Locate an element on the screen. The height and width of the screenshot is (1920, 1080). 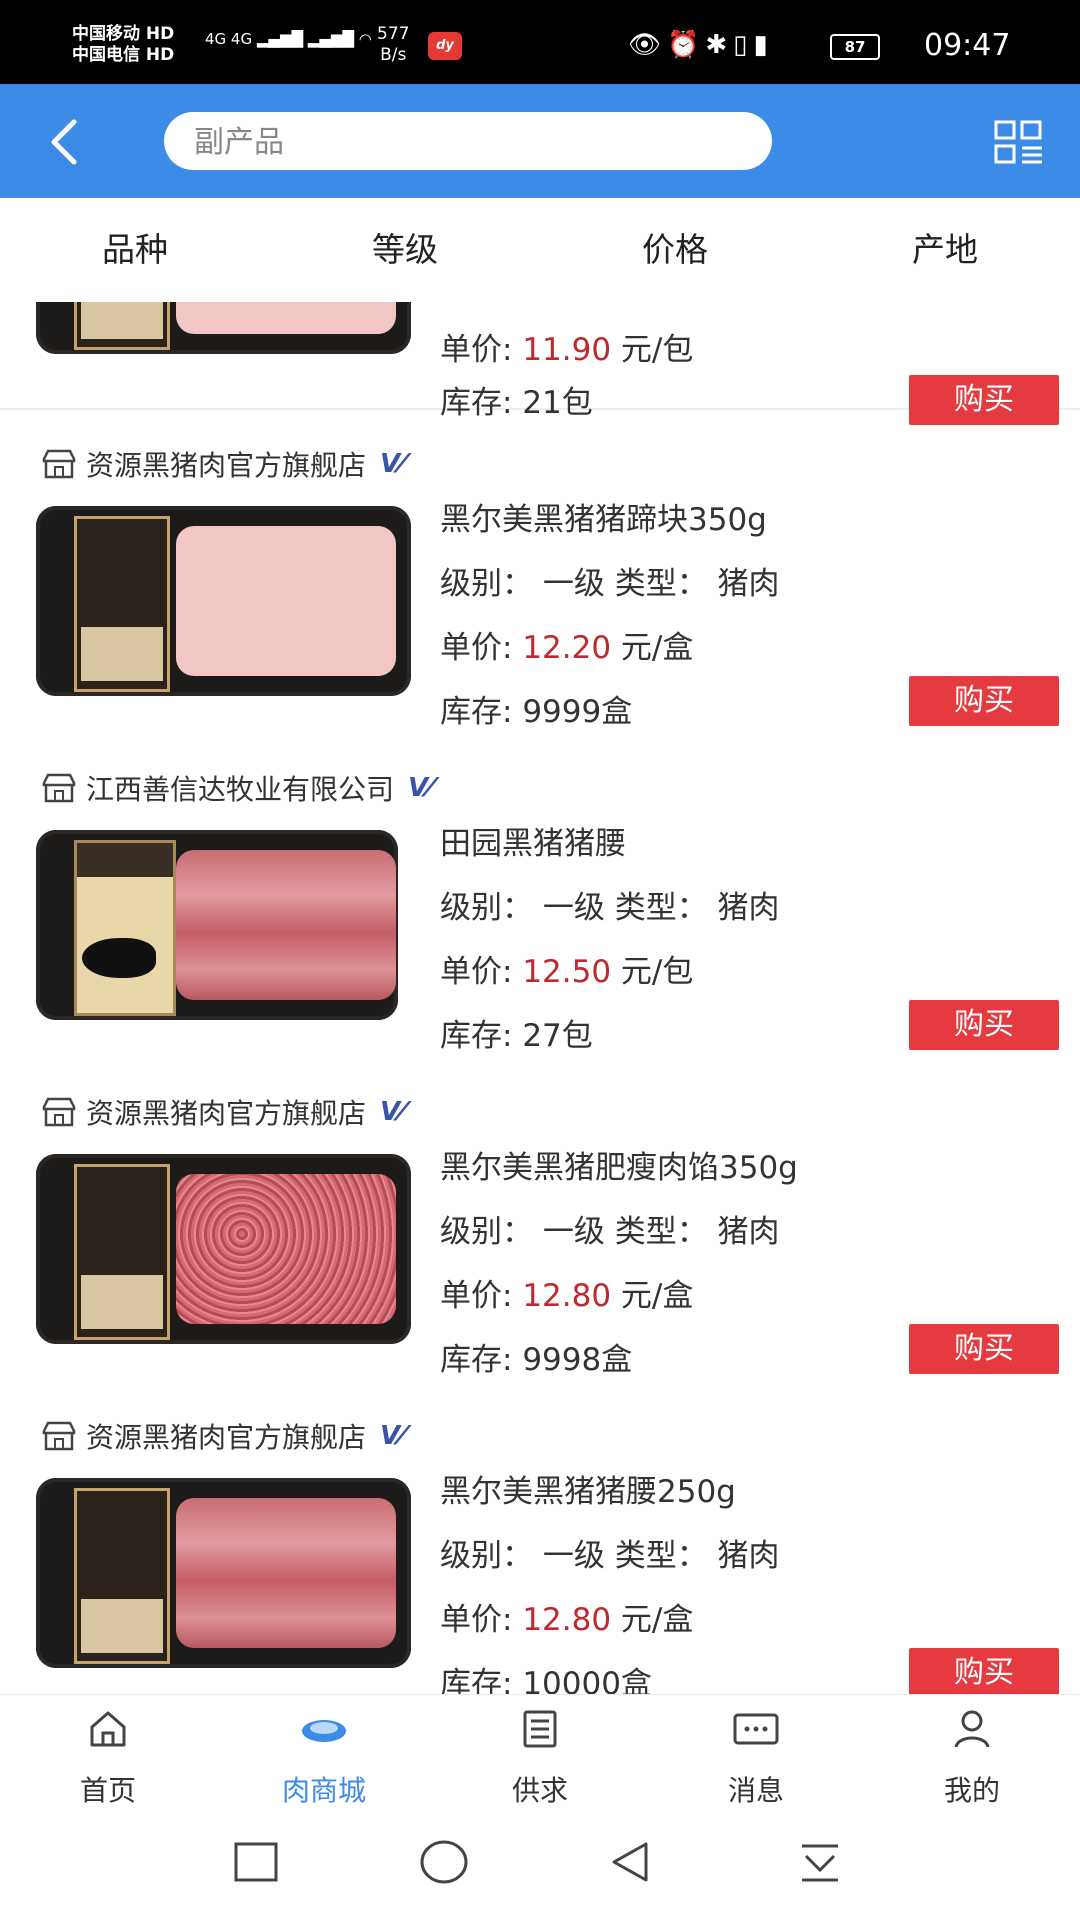
recents-icon is located at coordinates (256, 1862).